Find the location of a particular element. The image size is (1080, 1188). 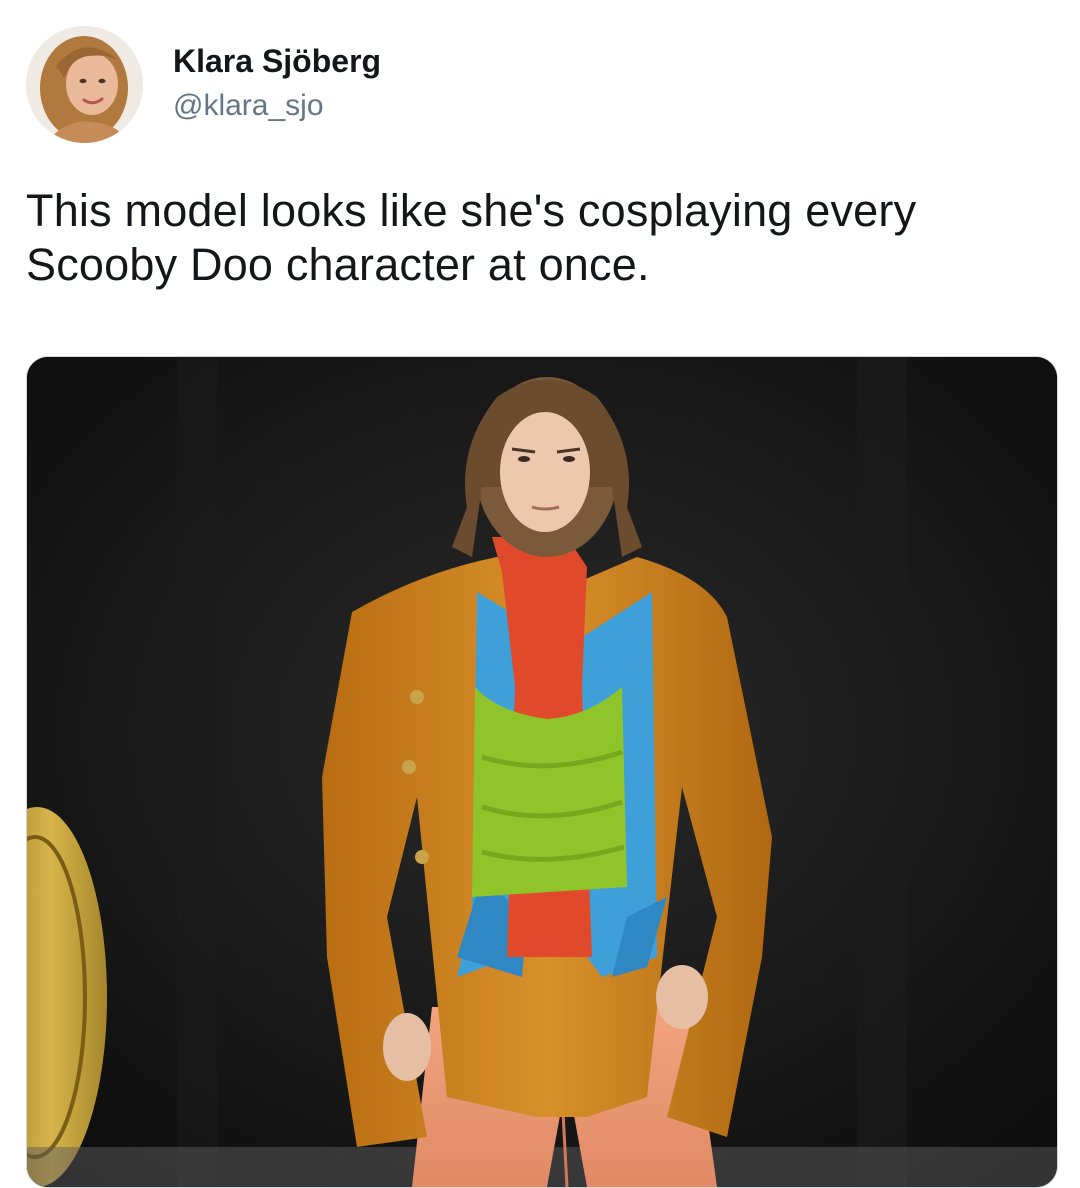

author-avatar is located at coordinates (84, 84).